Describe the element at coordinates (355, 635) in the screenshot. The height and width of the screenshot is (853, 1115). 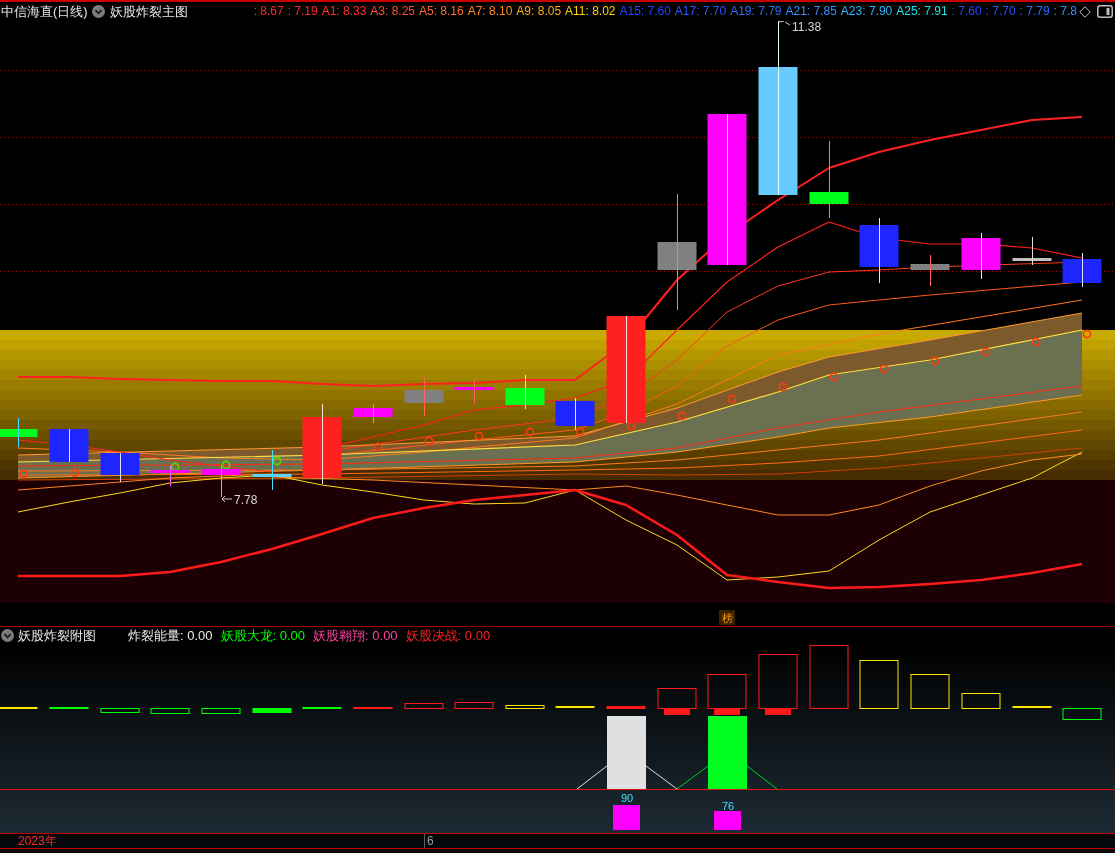
I see `indicator-value: 妖股翱翔: 0.00` at that location.